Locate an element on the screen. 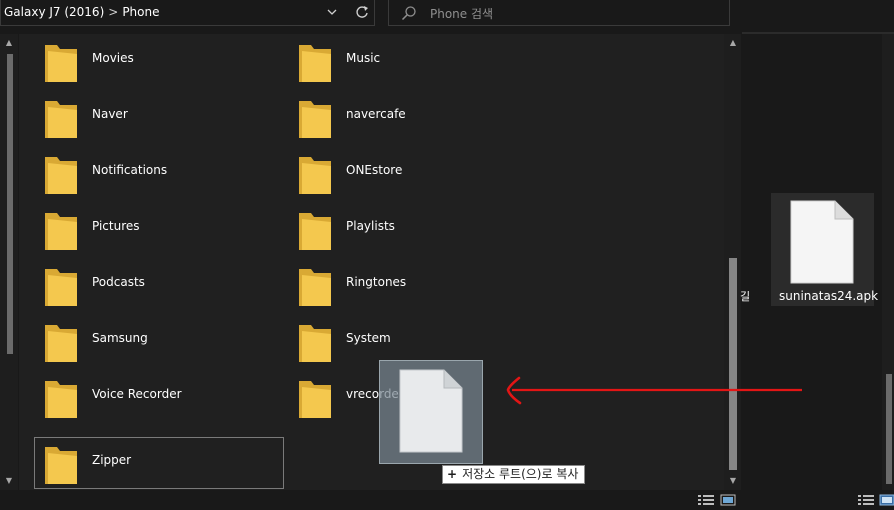  refresh-icon is located at coordinates (362, 12).